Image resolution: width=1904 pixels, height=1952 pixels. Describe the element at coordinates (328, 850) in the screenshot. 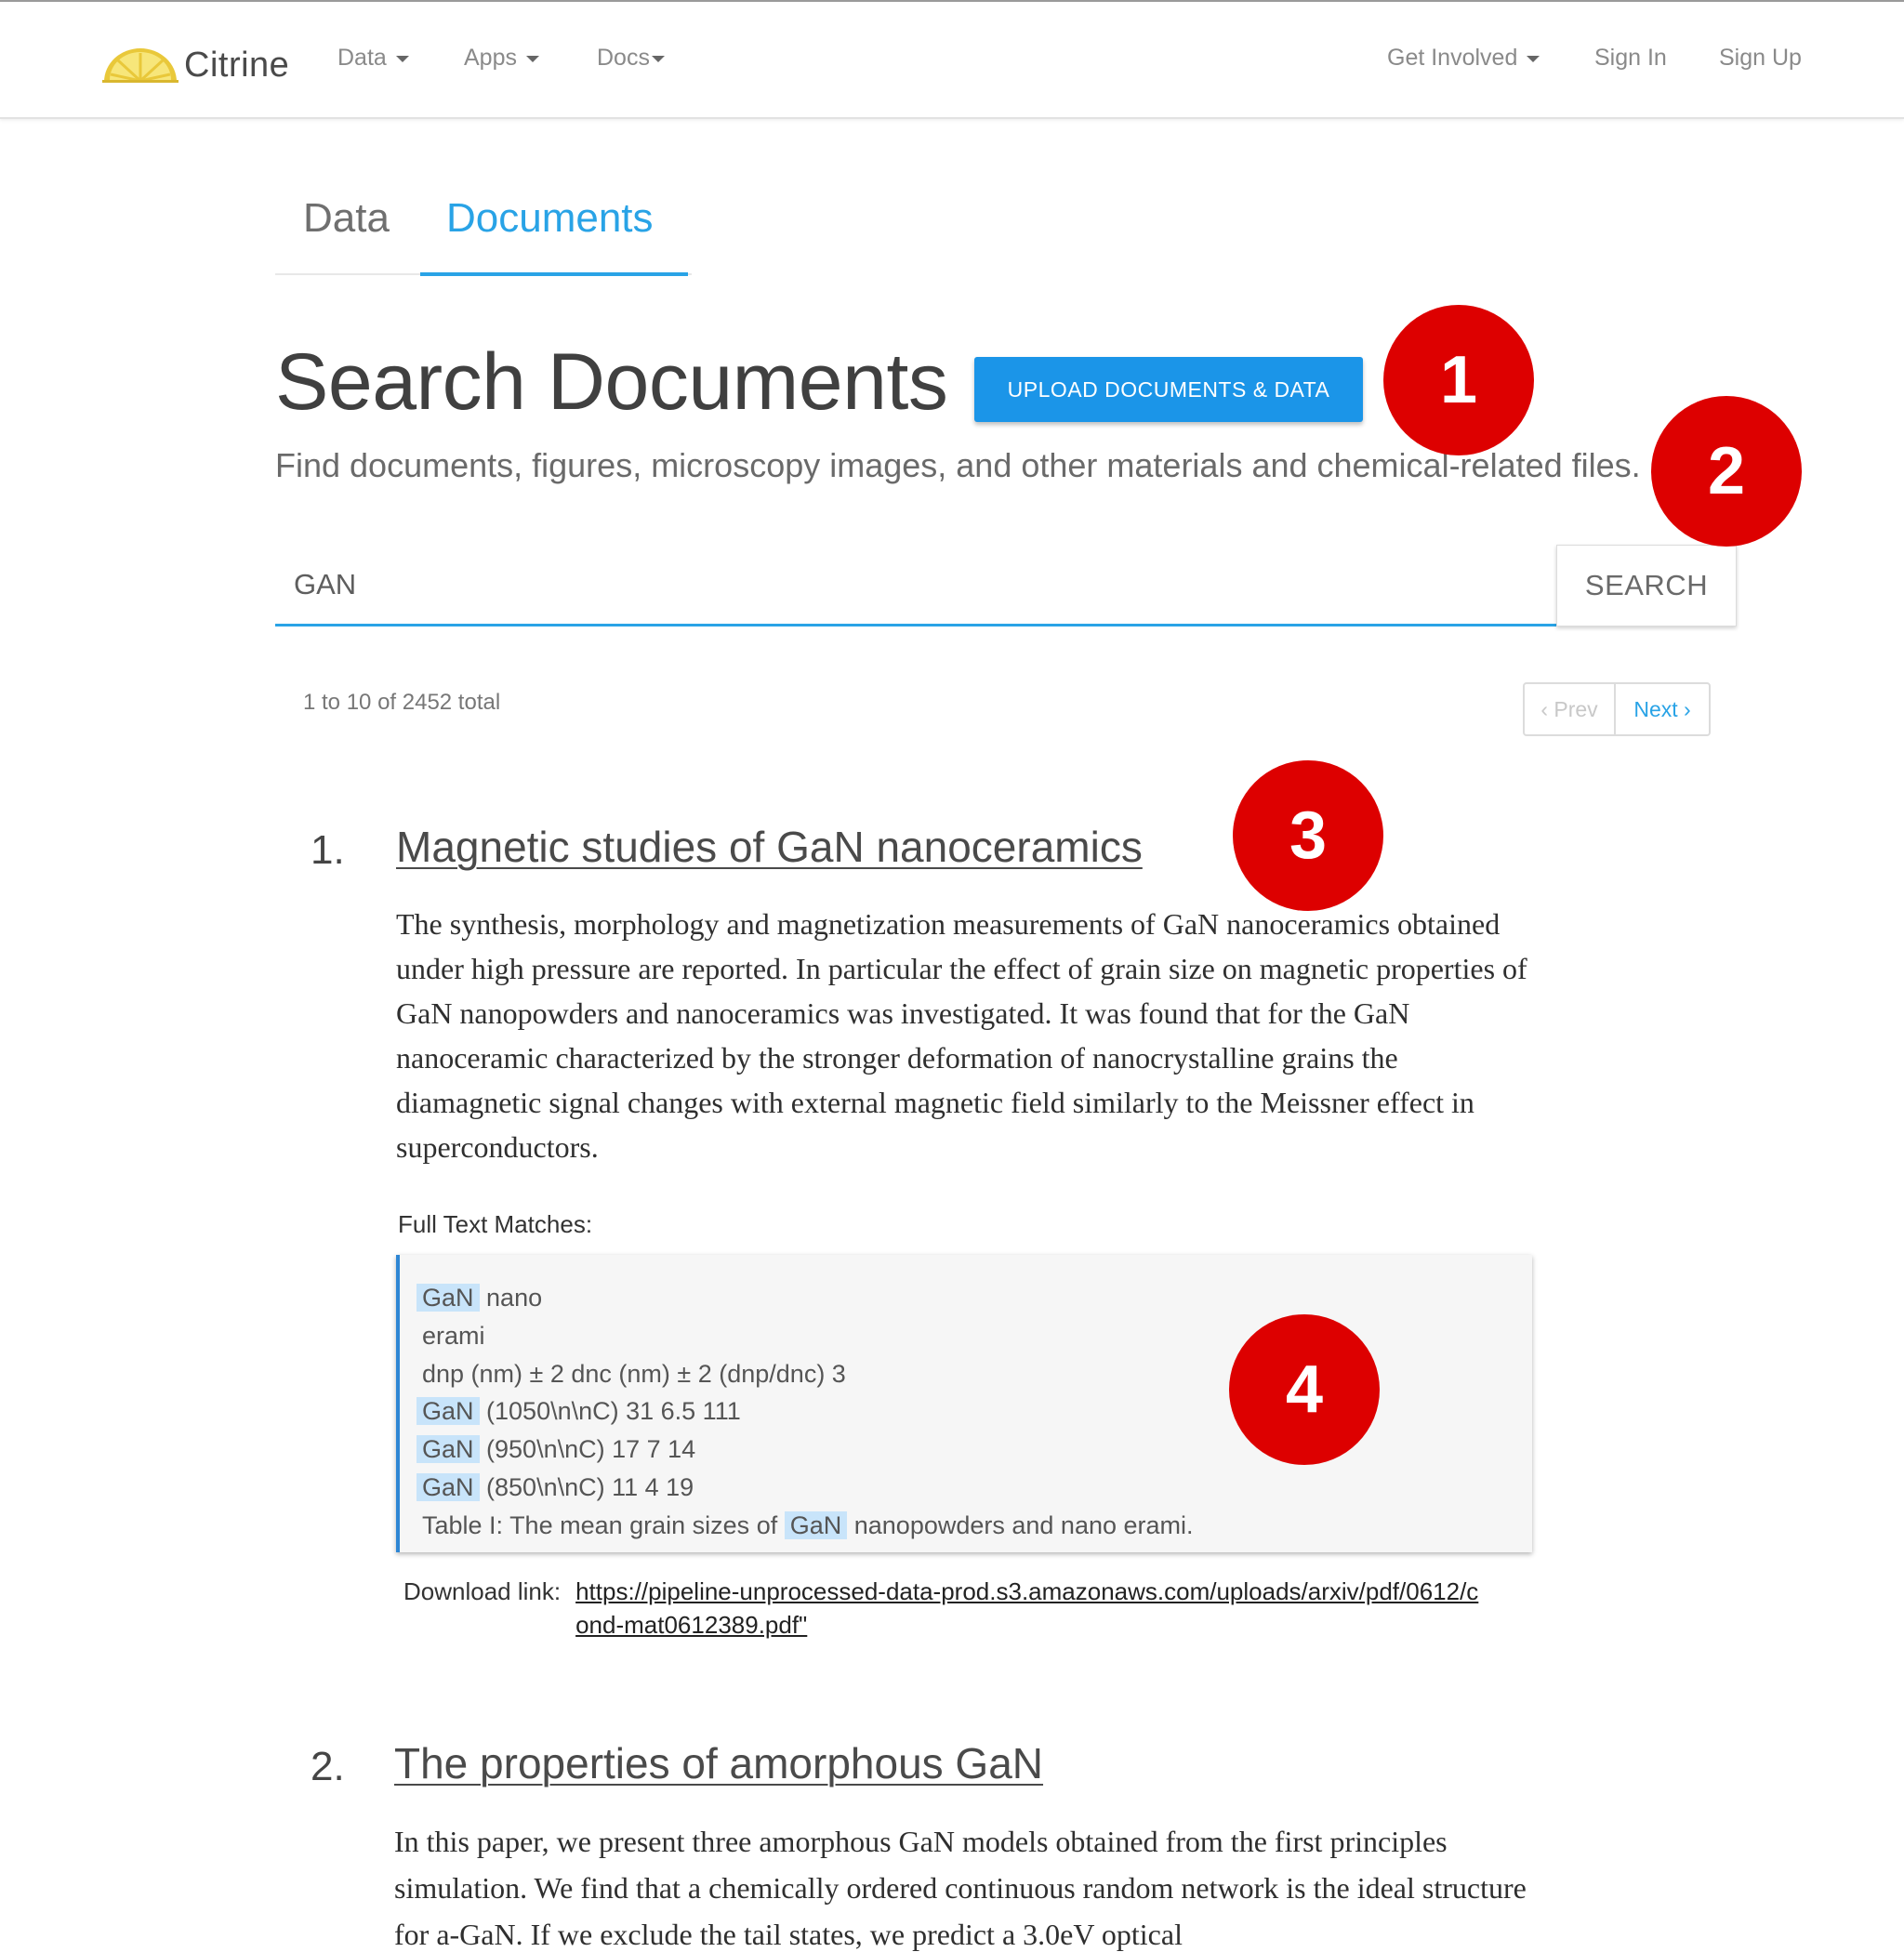

I see `result-number: 1.` at that location.